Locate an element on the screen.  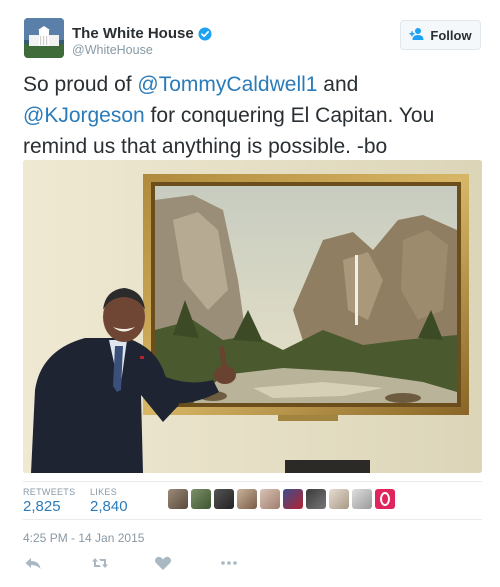
more-icon is located at coordinates (229, 565).